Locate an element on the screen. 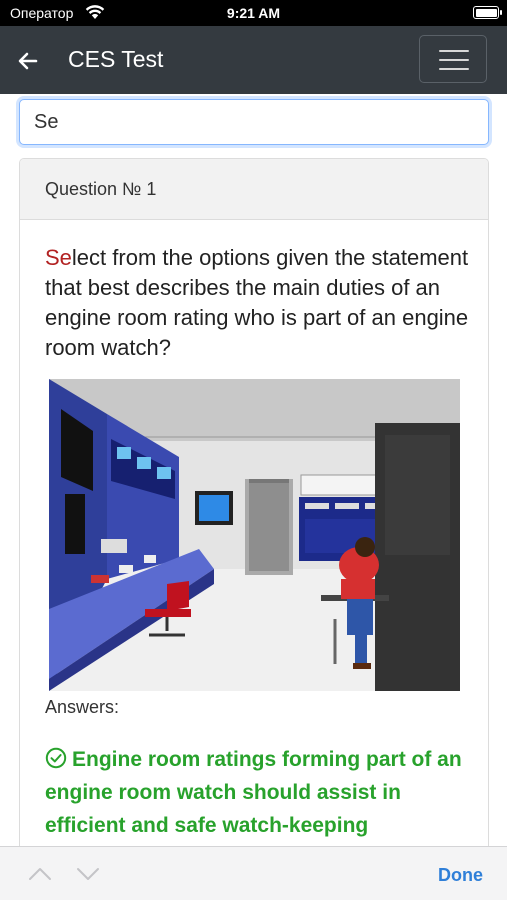 The image size is (507, 900). status-bar: Оператор 9:21 AM is located at coordinates (253, 13).